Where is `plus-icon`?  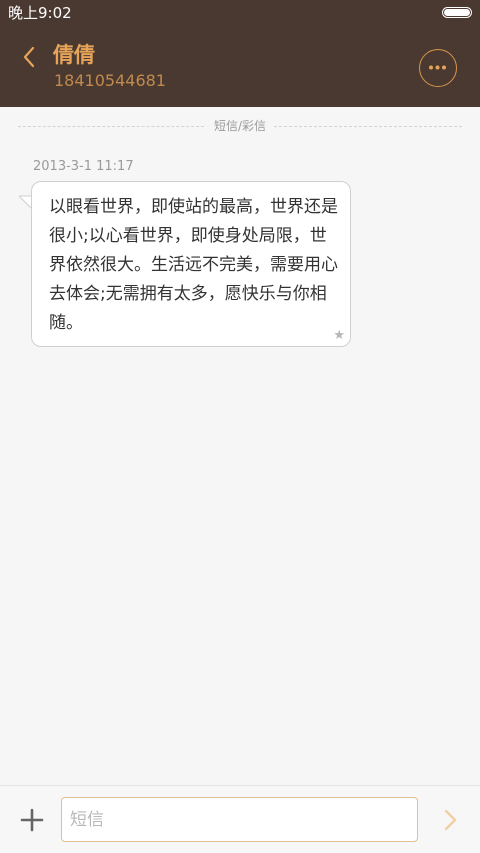
plus-icon is located at coordinates (32, 820).